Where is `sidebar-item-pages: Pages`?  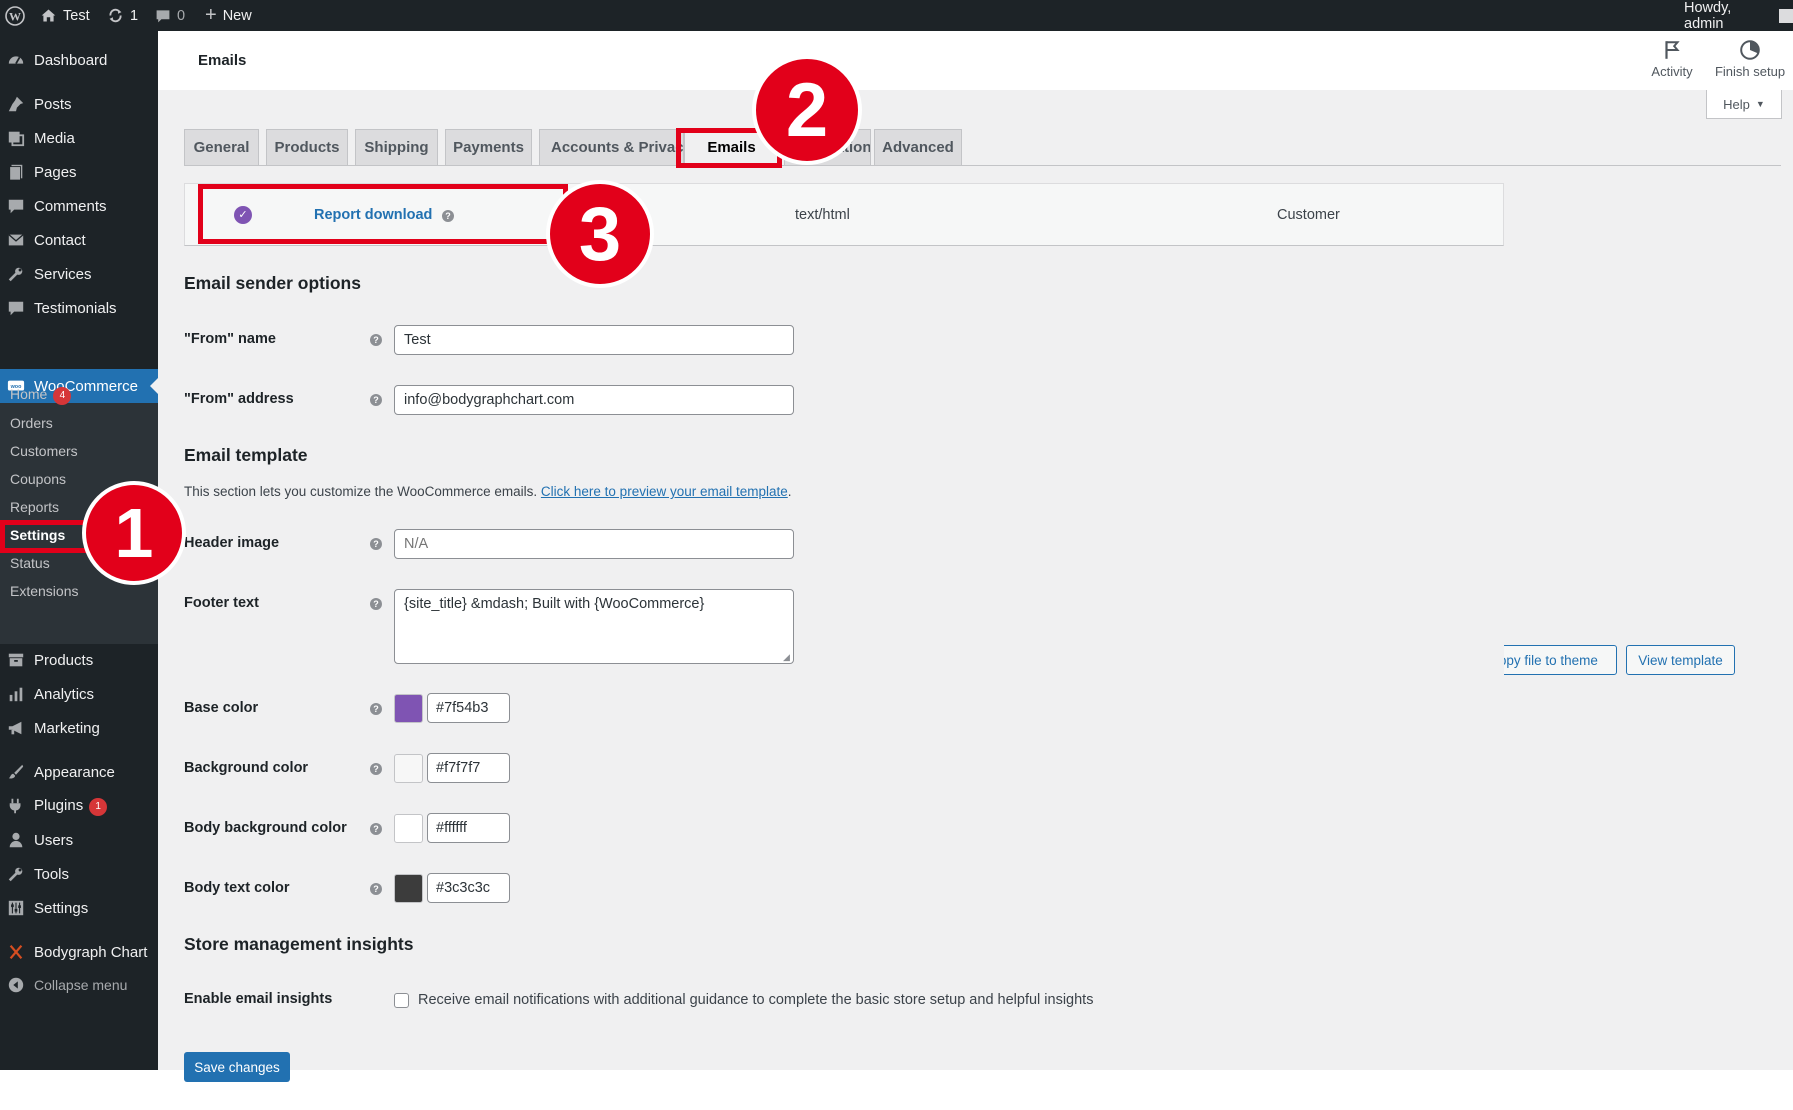
sidebar-item-pages: Pages is located at coordinates (79, 172).